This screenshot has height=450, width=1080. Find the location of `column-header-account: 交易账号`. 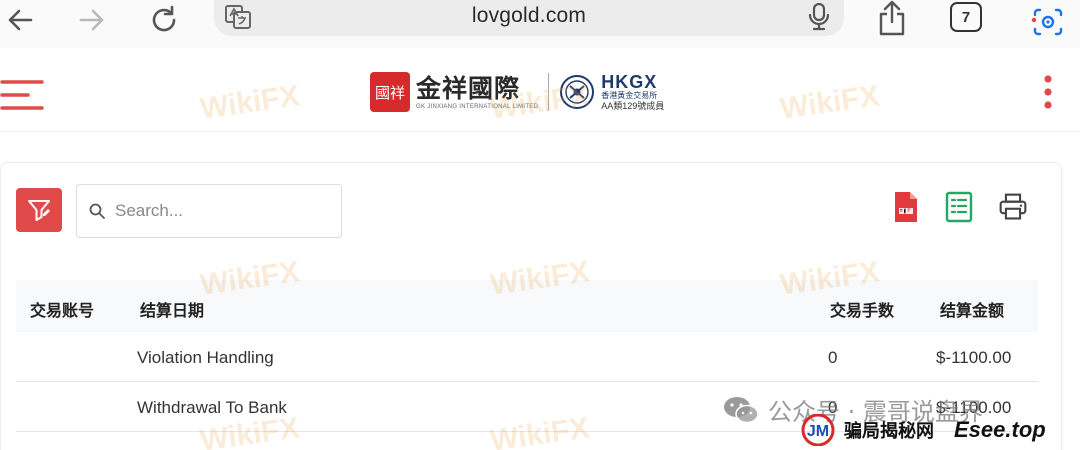

column-header-account: 交易账号 is located at coordinates (62, 311).